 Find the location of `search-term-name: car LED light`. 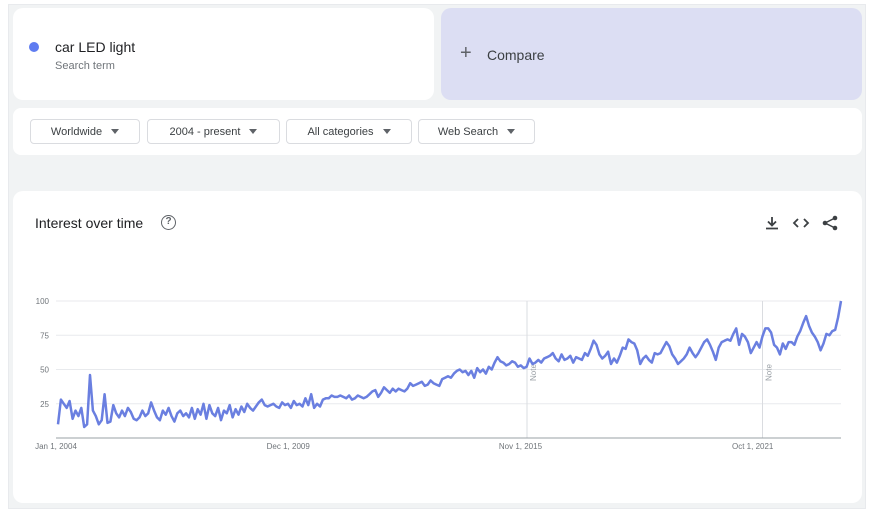

search-term-name: car LED light is located at coordinates (95, 47).